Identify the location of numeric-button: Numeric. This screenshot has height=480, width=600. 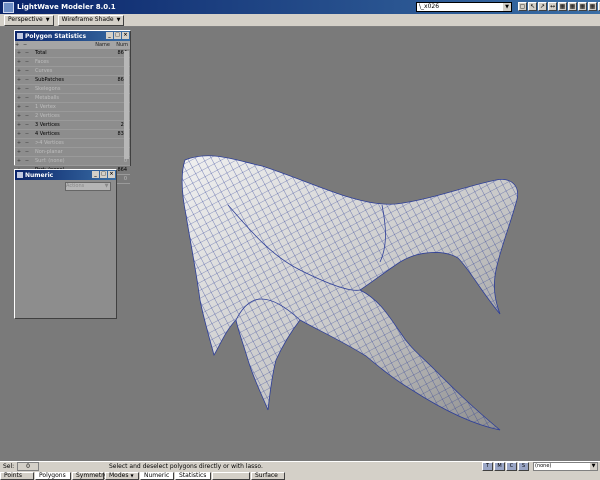
(157, 475).